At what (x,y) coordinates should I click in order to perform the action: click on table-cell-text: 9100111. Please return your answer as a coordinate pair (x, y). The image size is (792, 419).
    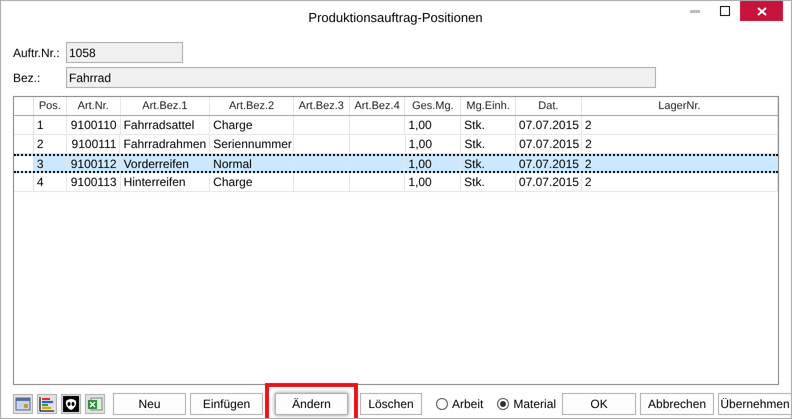
    Looking at the image, I should click on (94, 144).